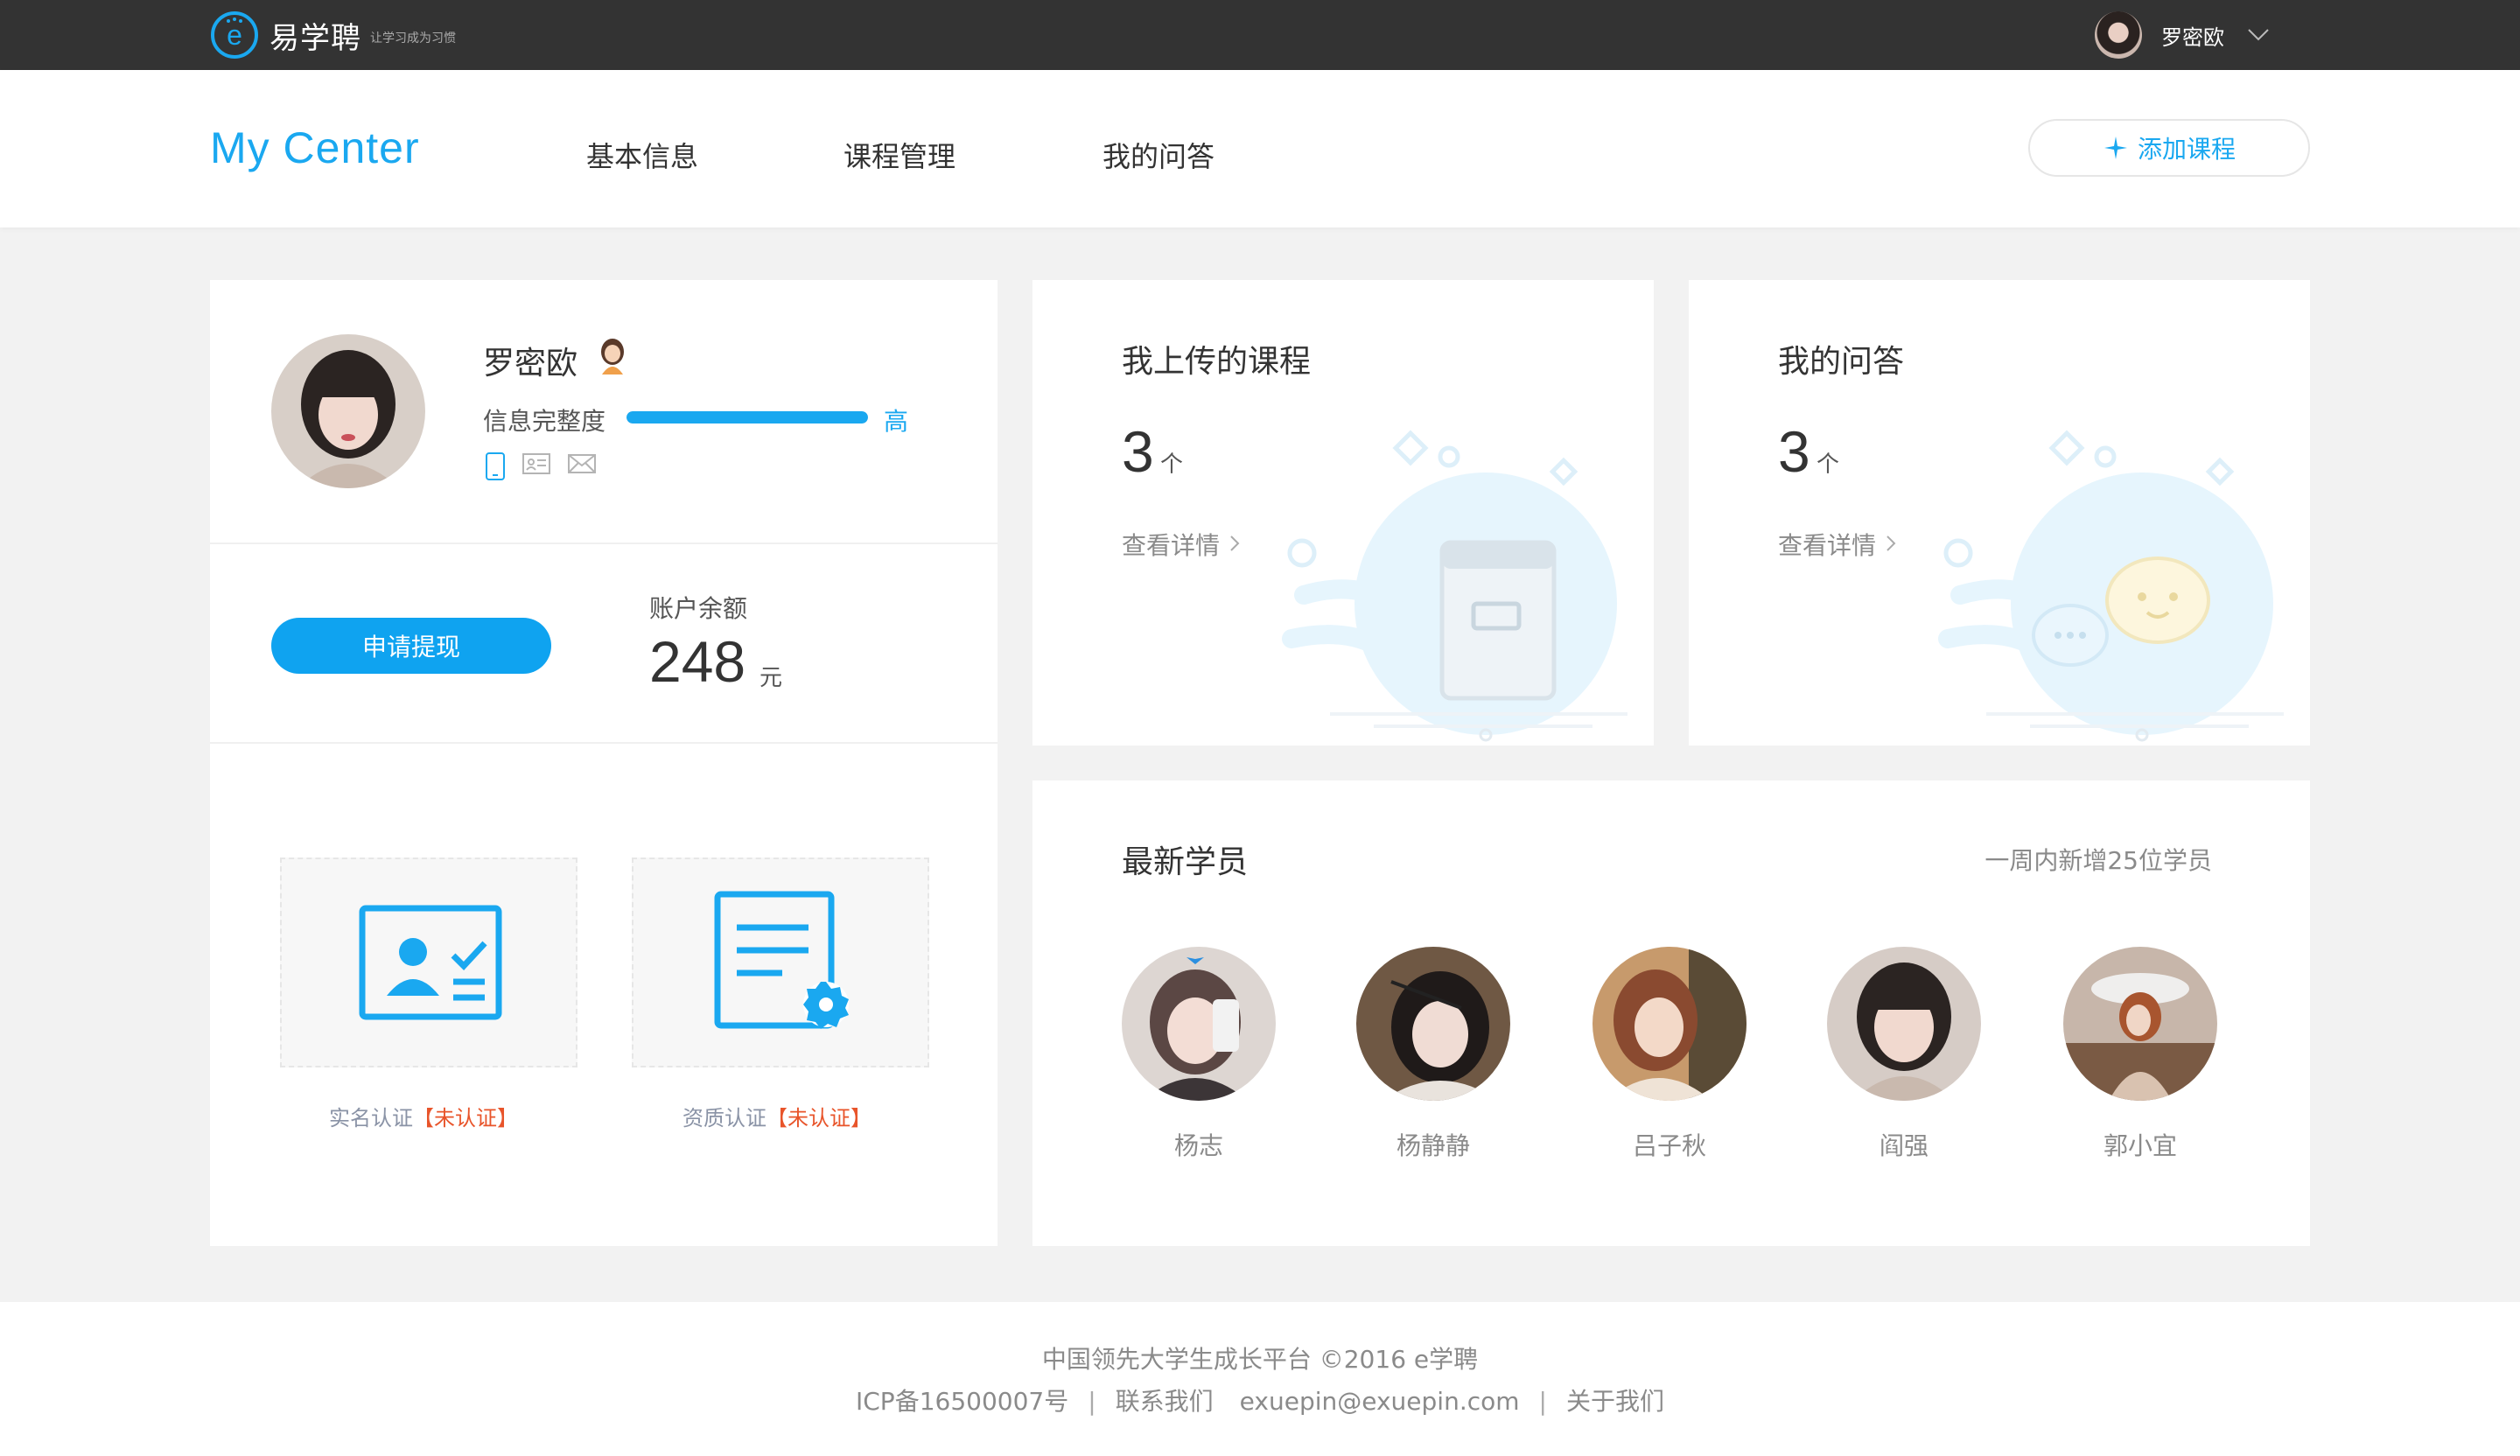  Describe the element at coordinates (698, 608) in the screenshot. I see `balance-label: 账户余额` at that location.